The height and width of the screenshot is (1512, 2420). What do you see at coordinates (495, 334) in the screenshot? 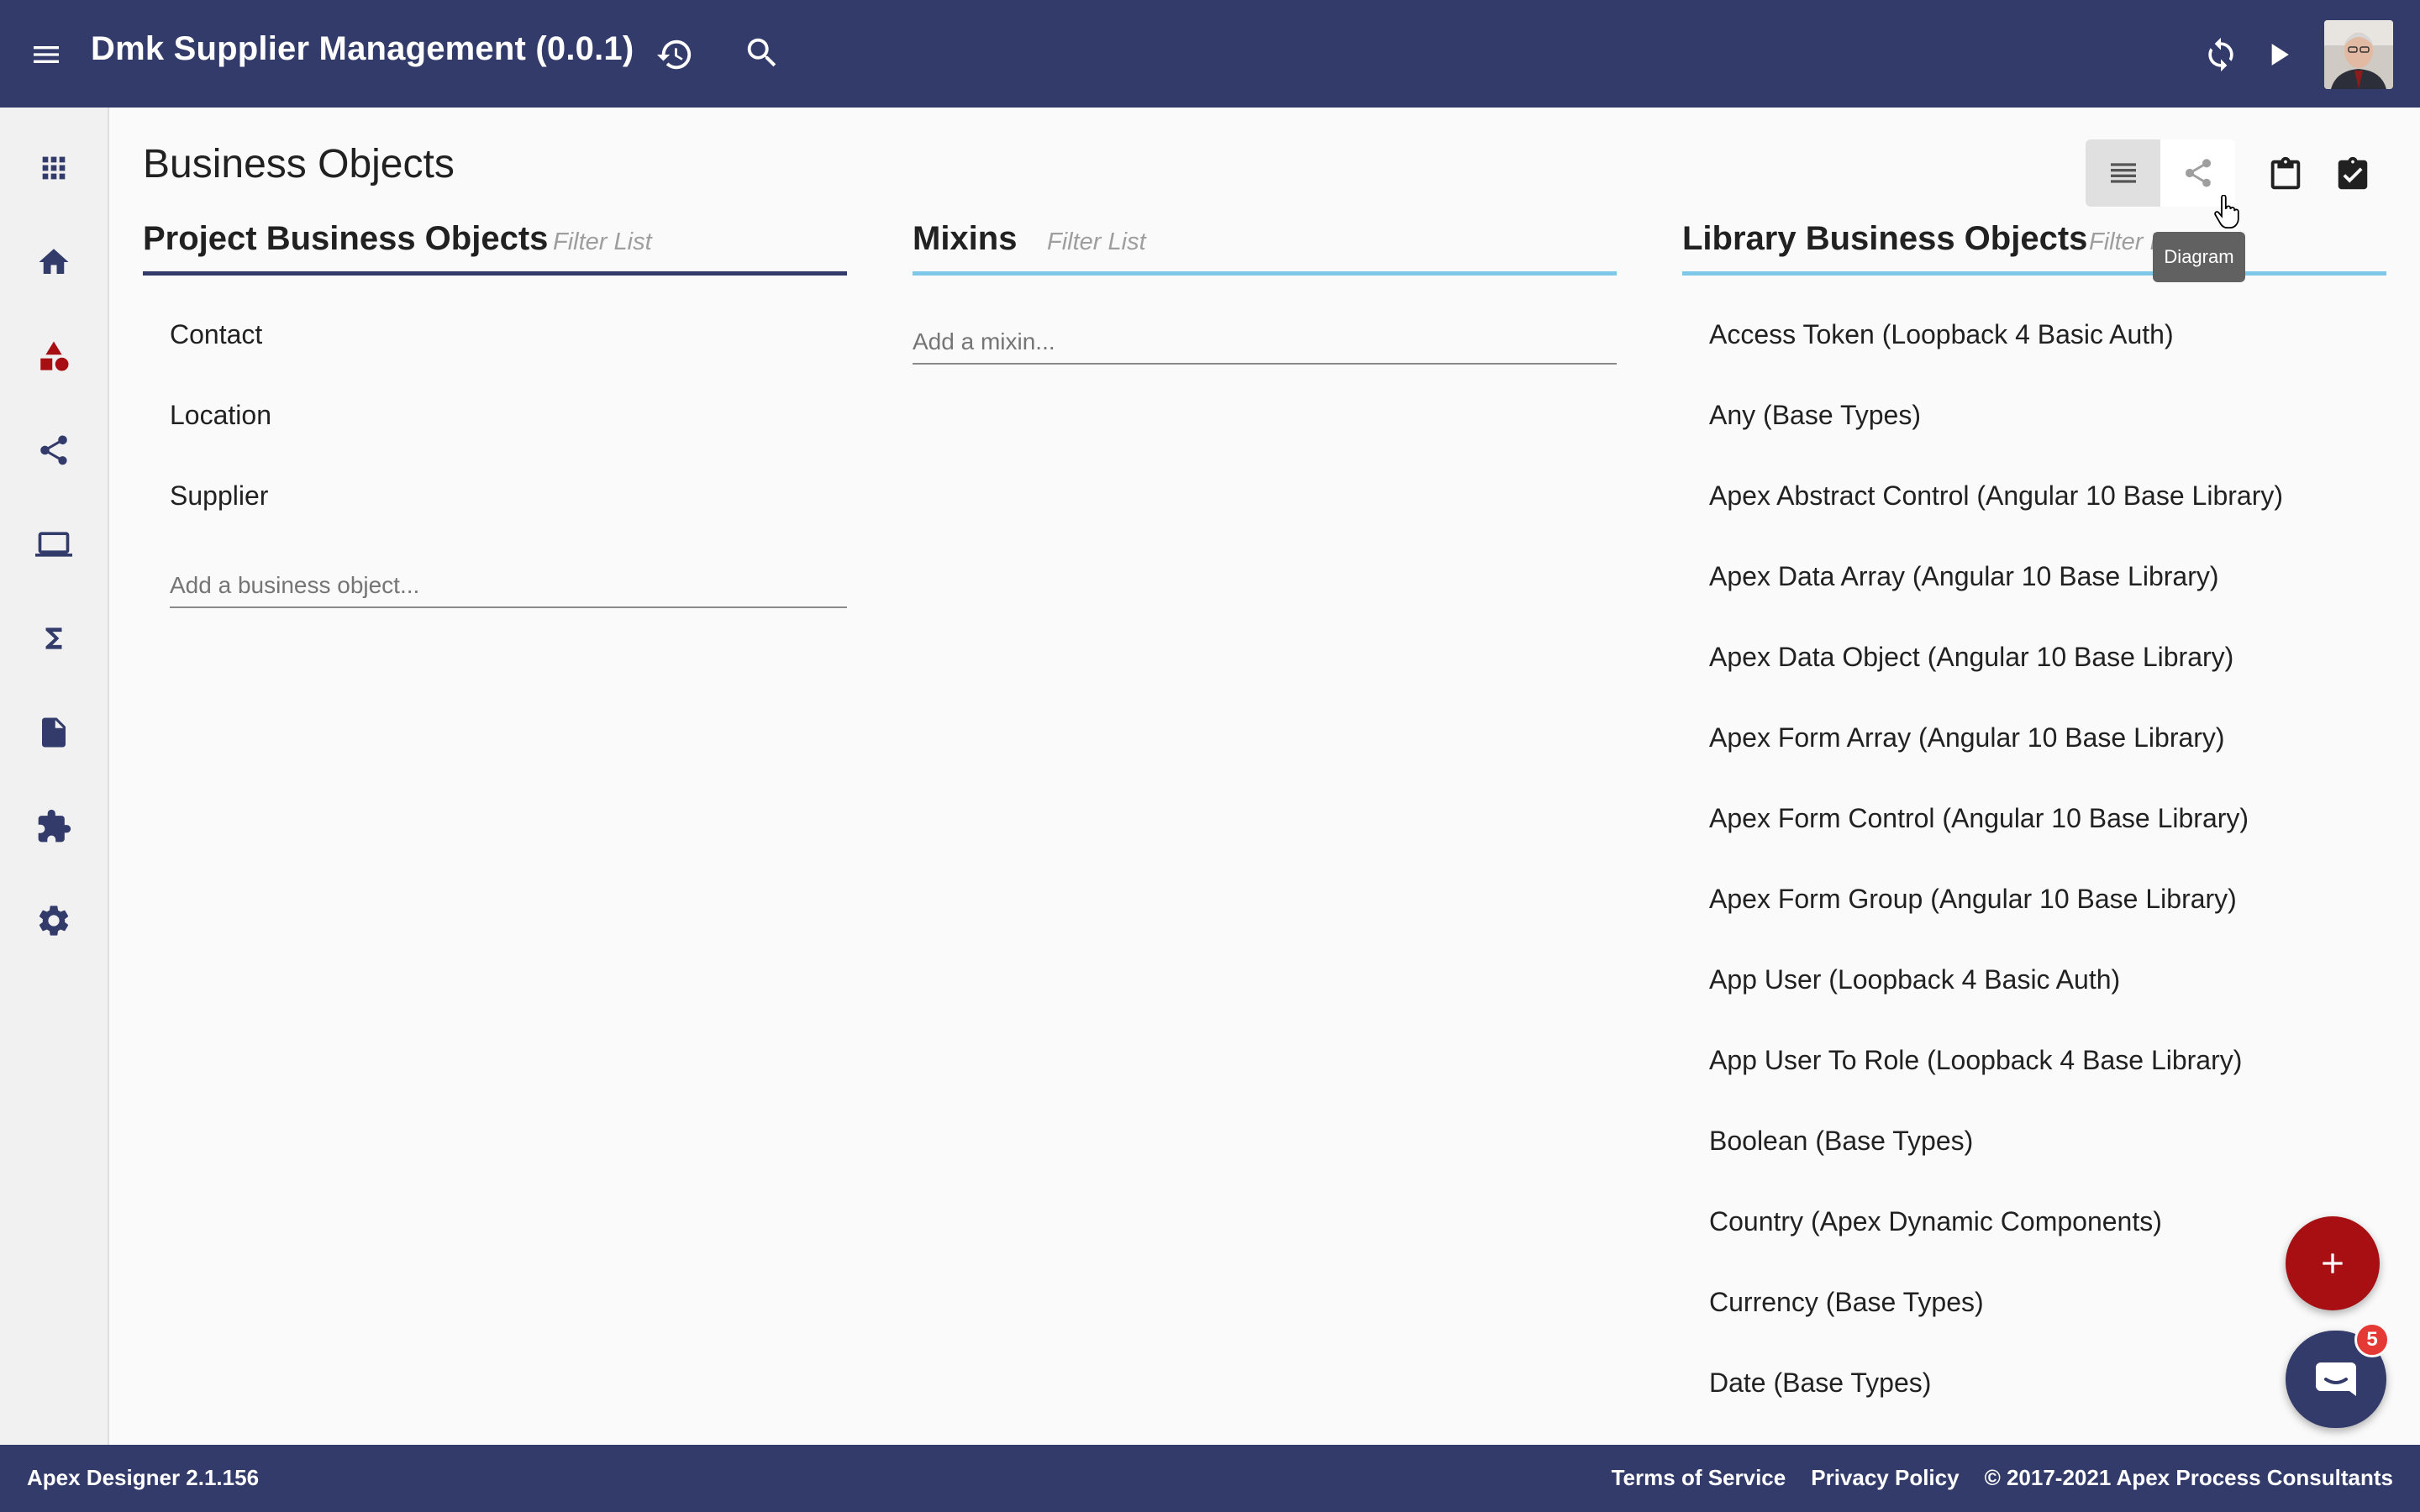
I see `list-item: Contact` at bounding box center [495, 334].